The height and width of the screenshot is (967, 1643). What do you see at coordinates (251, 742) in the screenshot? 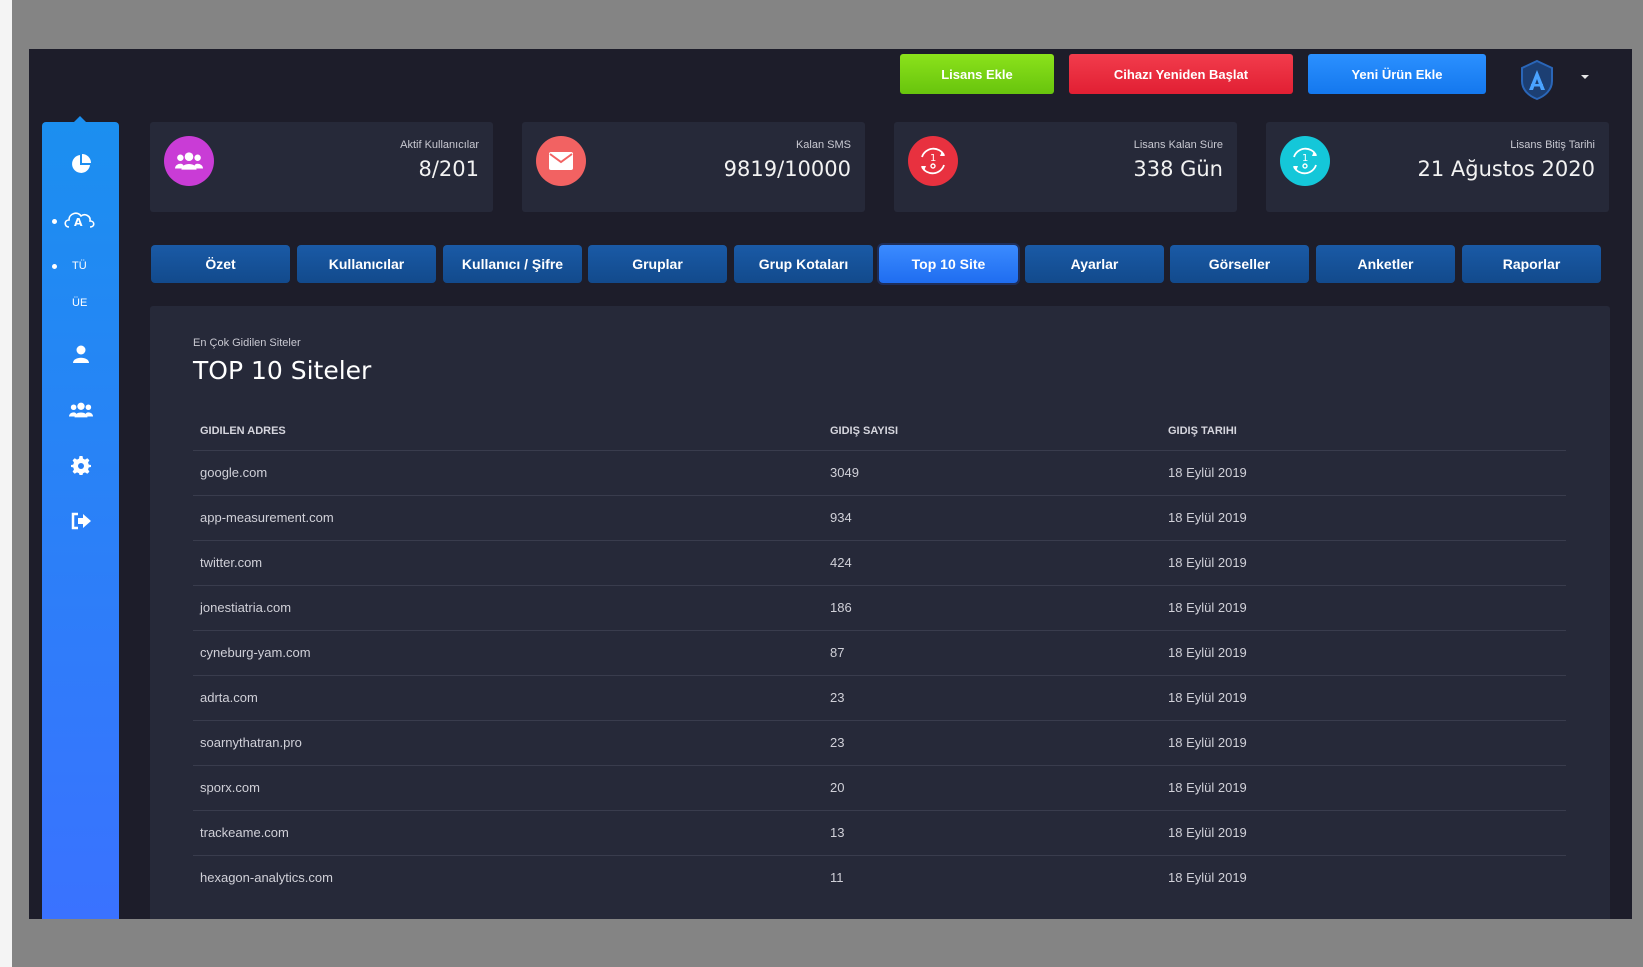
I see `cell-address: soarnythatran.pro` at bounding box center [251, 742].